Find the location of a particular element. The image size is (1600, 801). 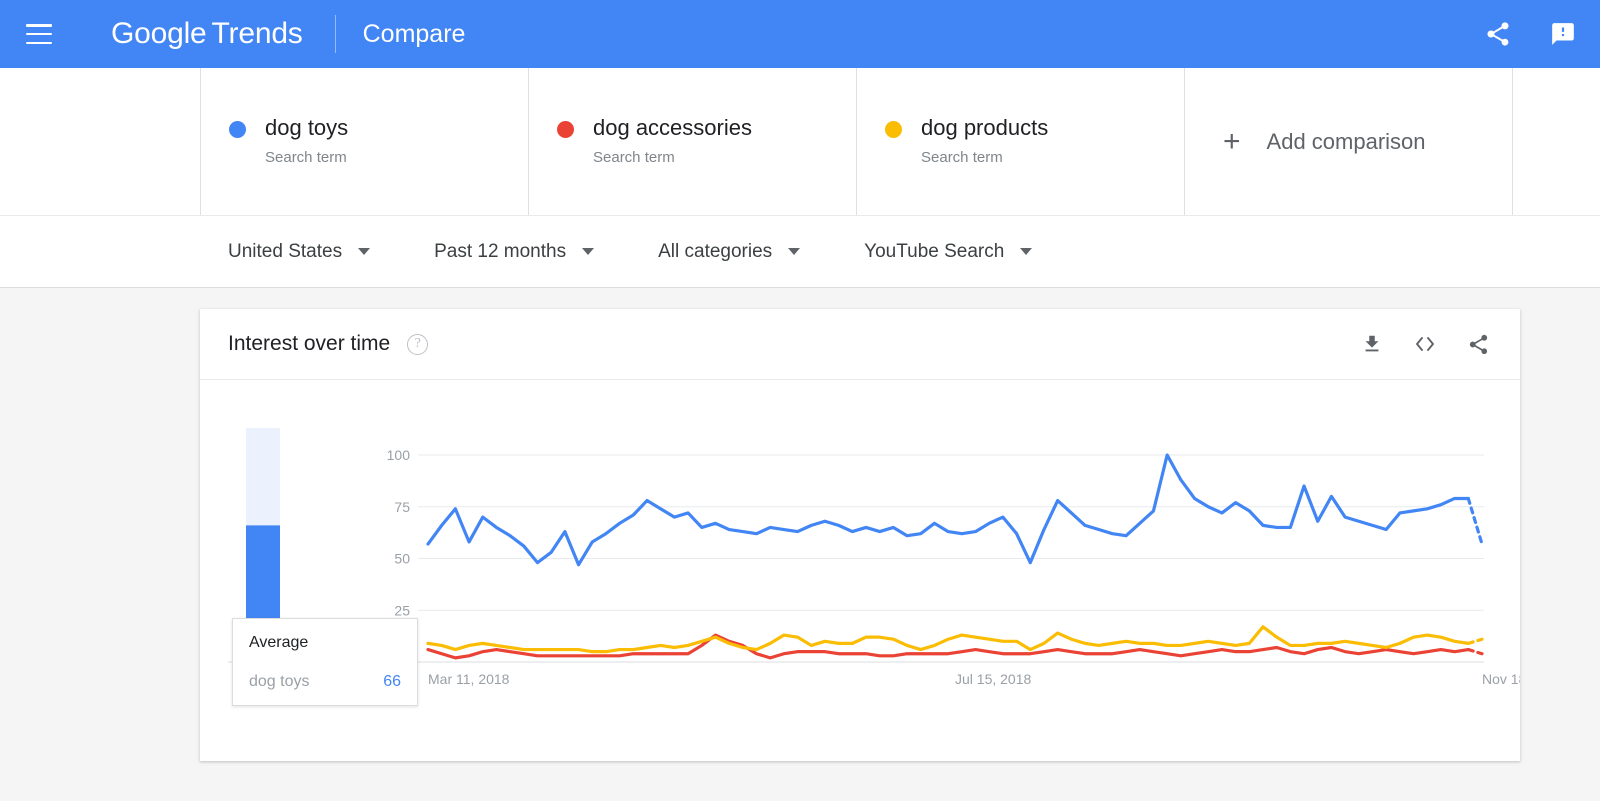

svg-text: 25 is located at coordinates (402, 610).